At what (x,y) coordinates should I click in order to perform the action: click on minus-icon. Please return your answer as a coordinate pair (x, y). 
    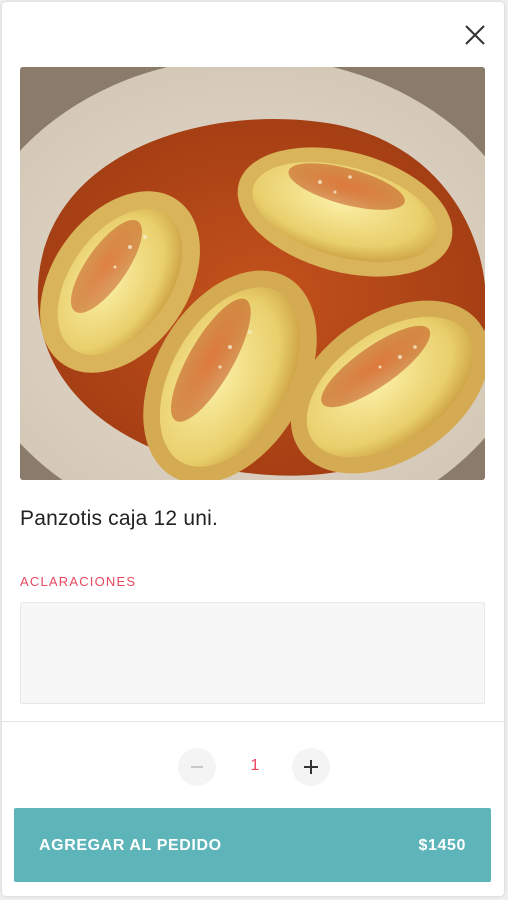
    Looking at the image, I should click on (197, 767).